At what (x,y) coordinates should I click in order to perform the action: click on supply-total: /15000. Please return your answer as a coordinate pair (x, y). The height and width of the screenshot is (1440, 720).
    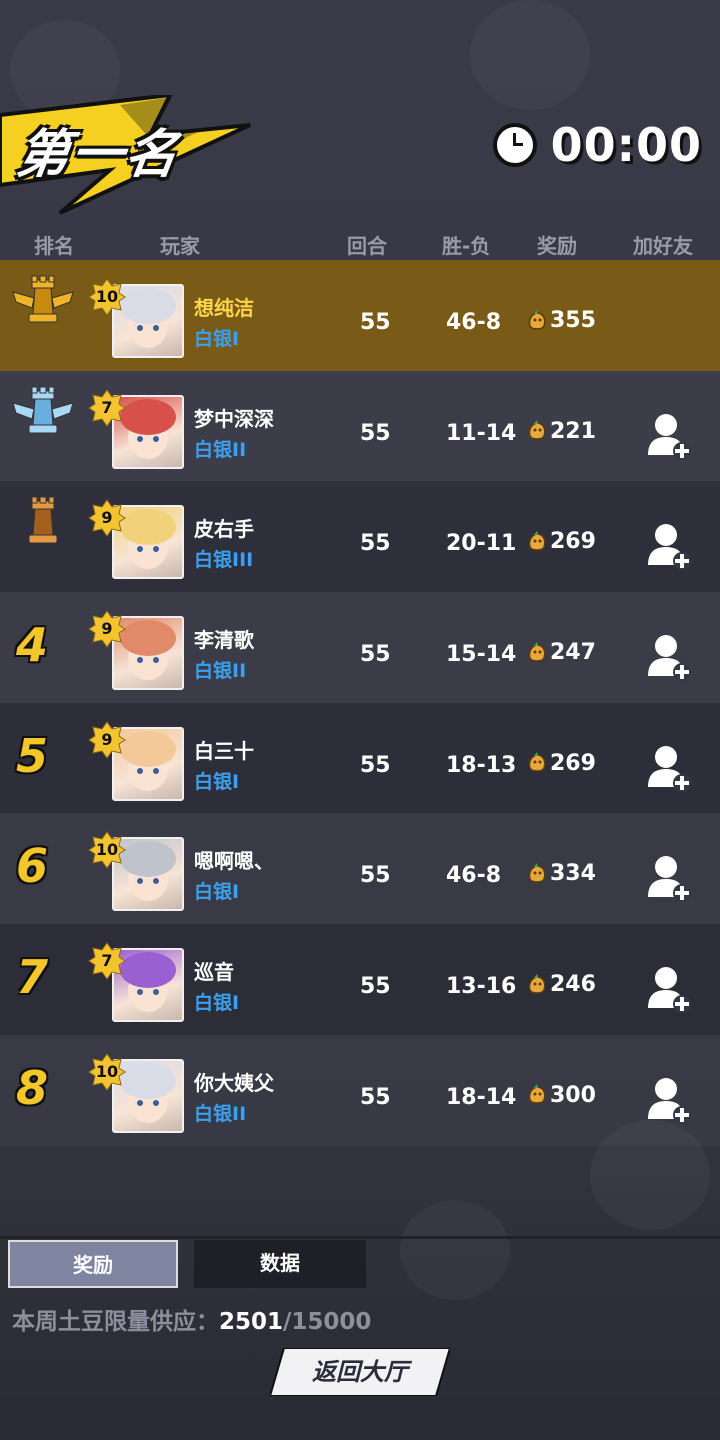
    Looking at the image, I should click on (327, 1322).